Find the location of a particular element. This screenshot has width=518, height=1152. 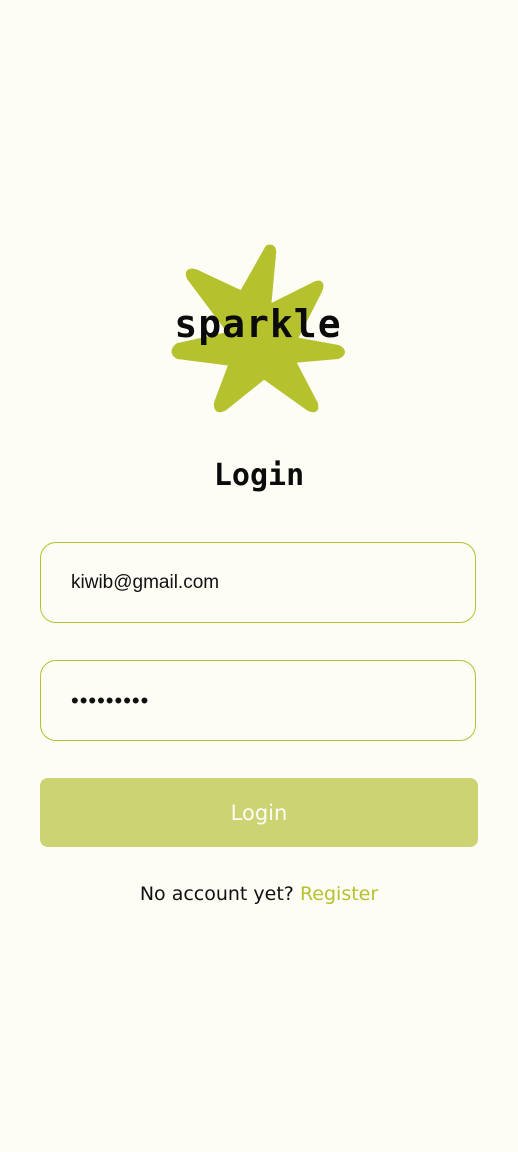

register-link: Register is located at coordinates (339, 894).